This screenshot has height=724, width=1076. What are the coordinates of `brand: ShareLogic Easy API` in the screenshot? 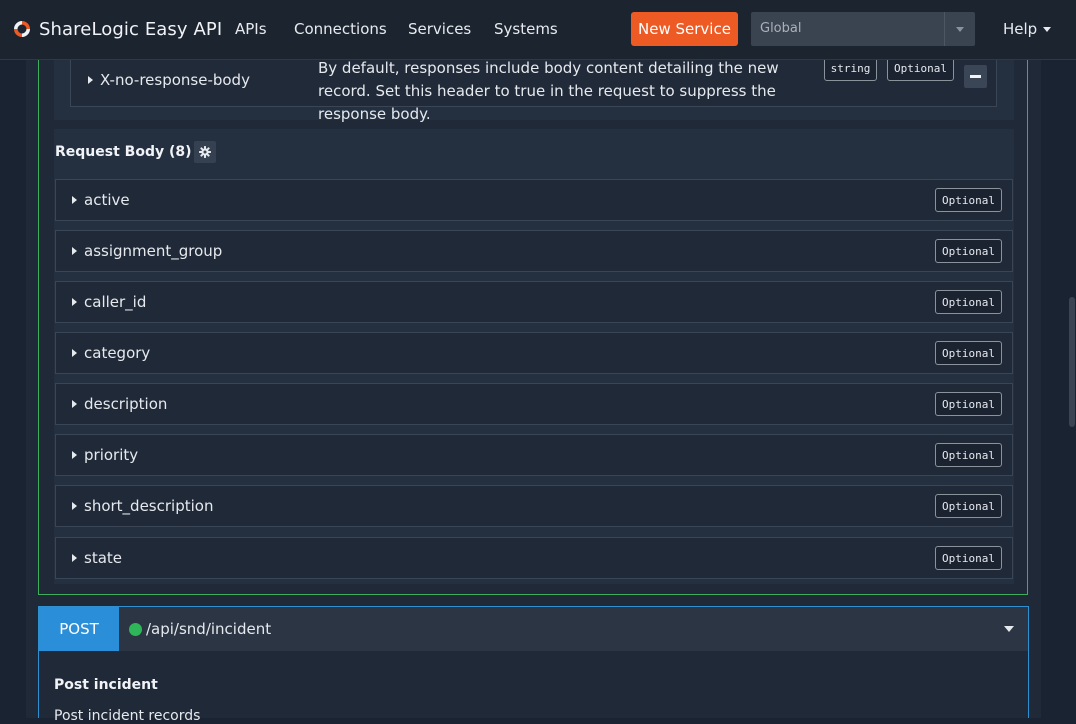 It's located at (117, 29).